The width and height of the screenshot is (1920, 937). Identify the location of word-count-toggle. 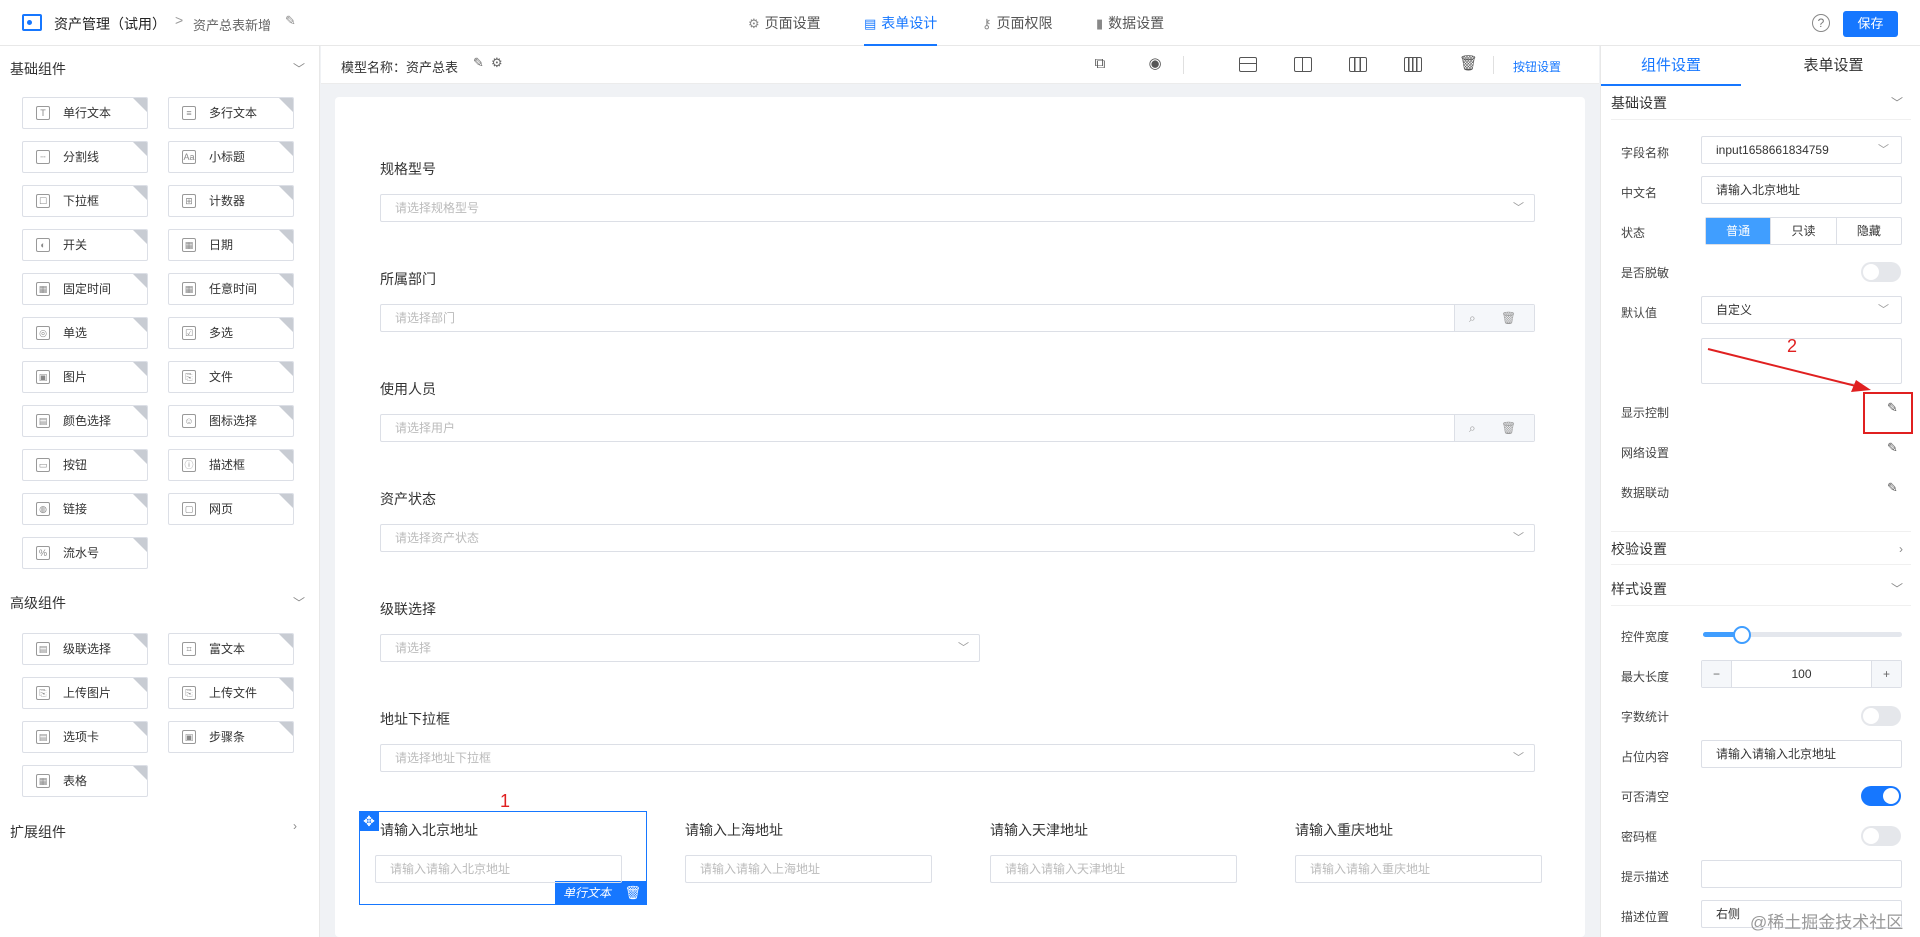
(1881, 716).